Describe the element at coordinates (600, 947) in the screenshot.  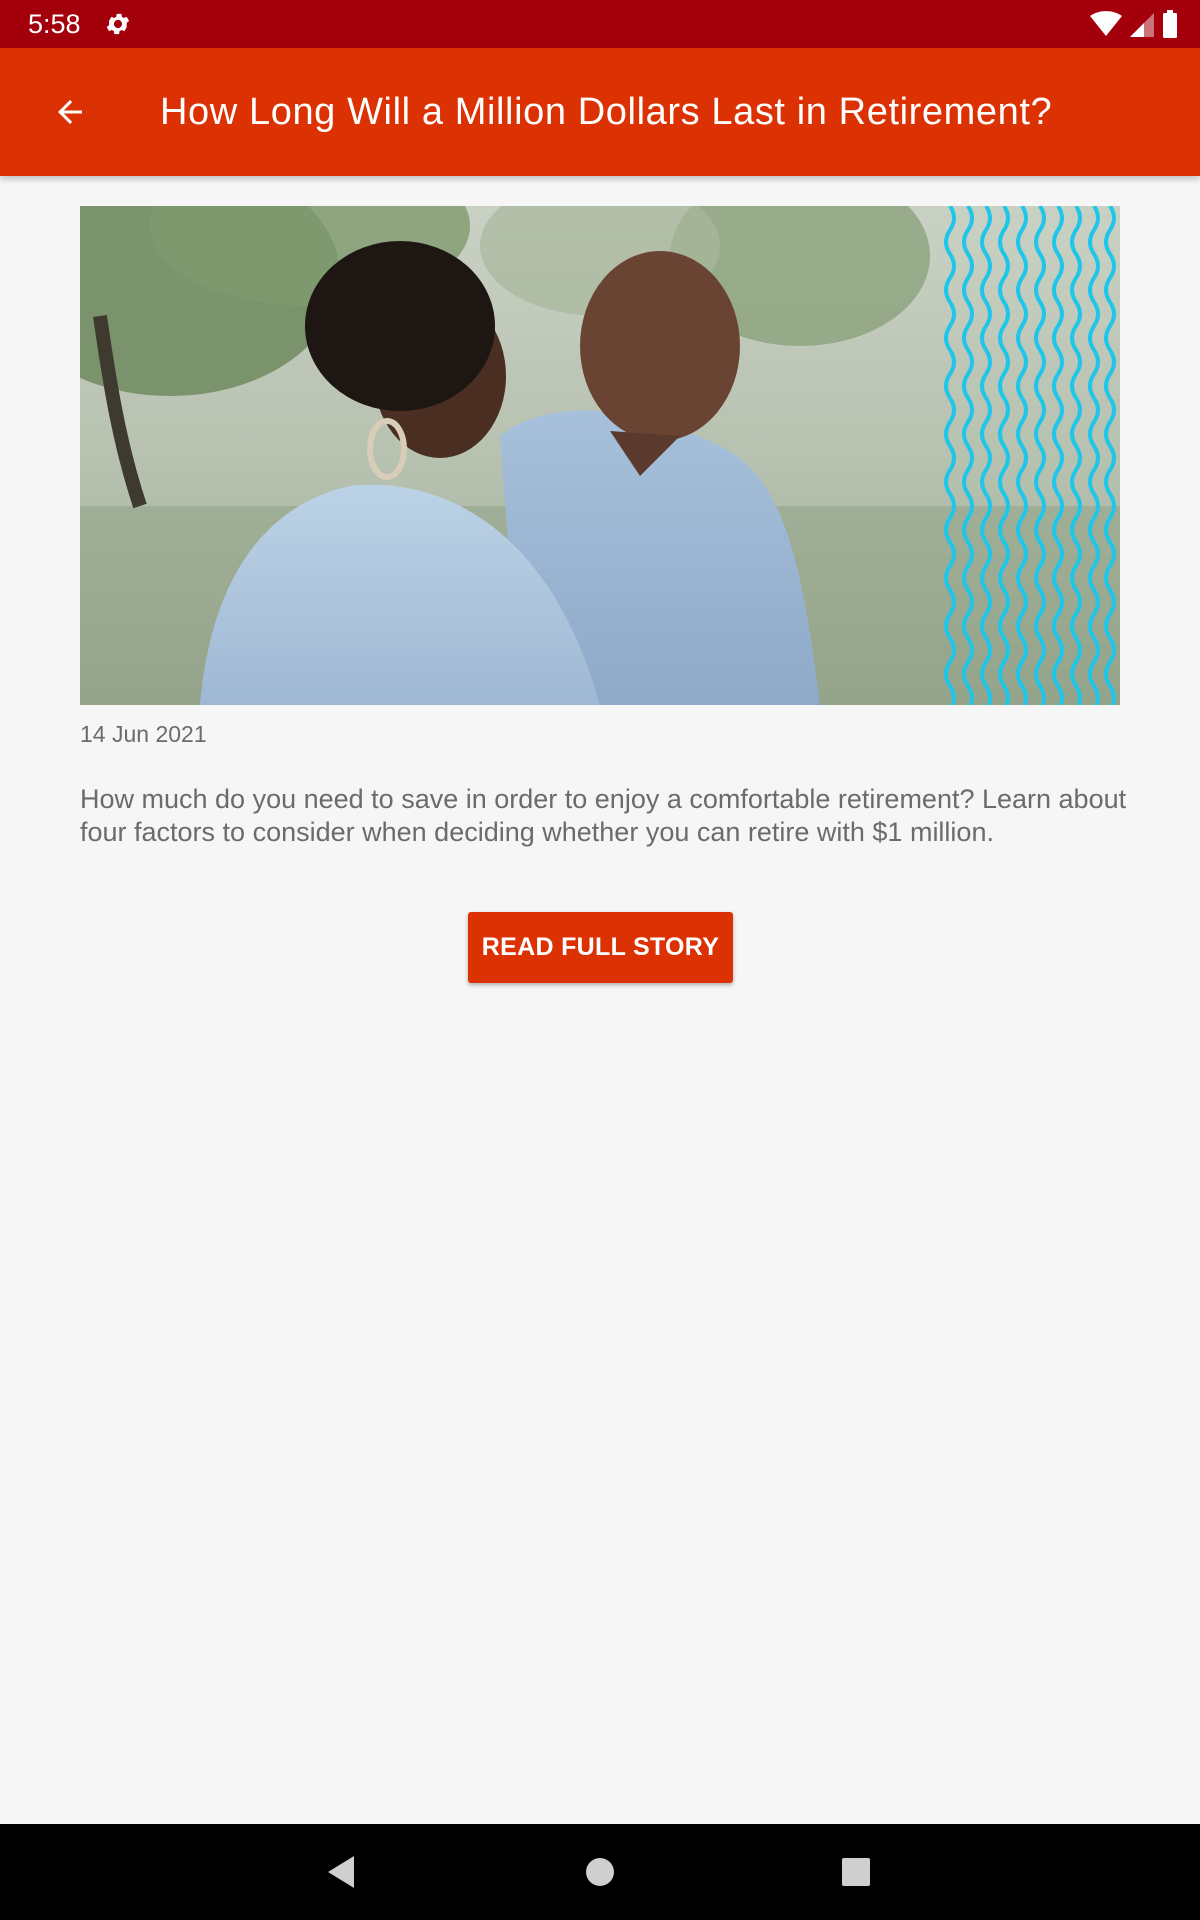
I see `read-full-story-button: READ FULL STORY` at that location.